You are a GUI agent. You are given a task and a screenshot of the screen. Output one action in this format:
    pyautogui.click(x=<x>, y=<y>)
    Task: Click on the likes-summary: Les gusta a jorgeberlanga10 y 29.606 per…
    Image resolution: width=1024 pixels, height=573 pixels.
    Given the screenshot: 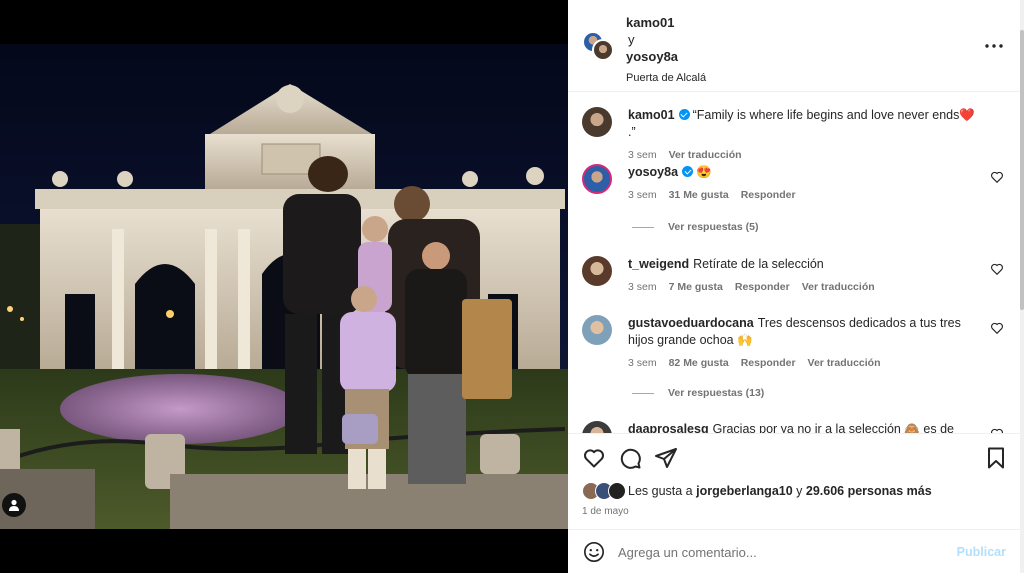 What is the action you would take?
    pyautogui.click(x=757, y=491)
    